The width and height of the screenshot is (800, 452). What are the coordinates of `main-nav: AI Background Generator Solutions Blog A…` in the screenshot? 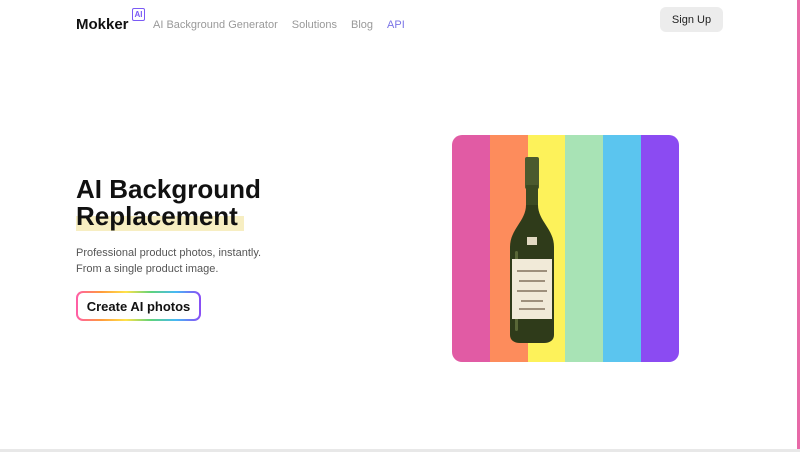 It's located at (279, 25).